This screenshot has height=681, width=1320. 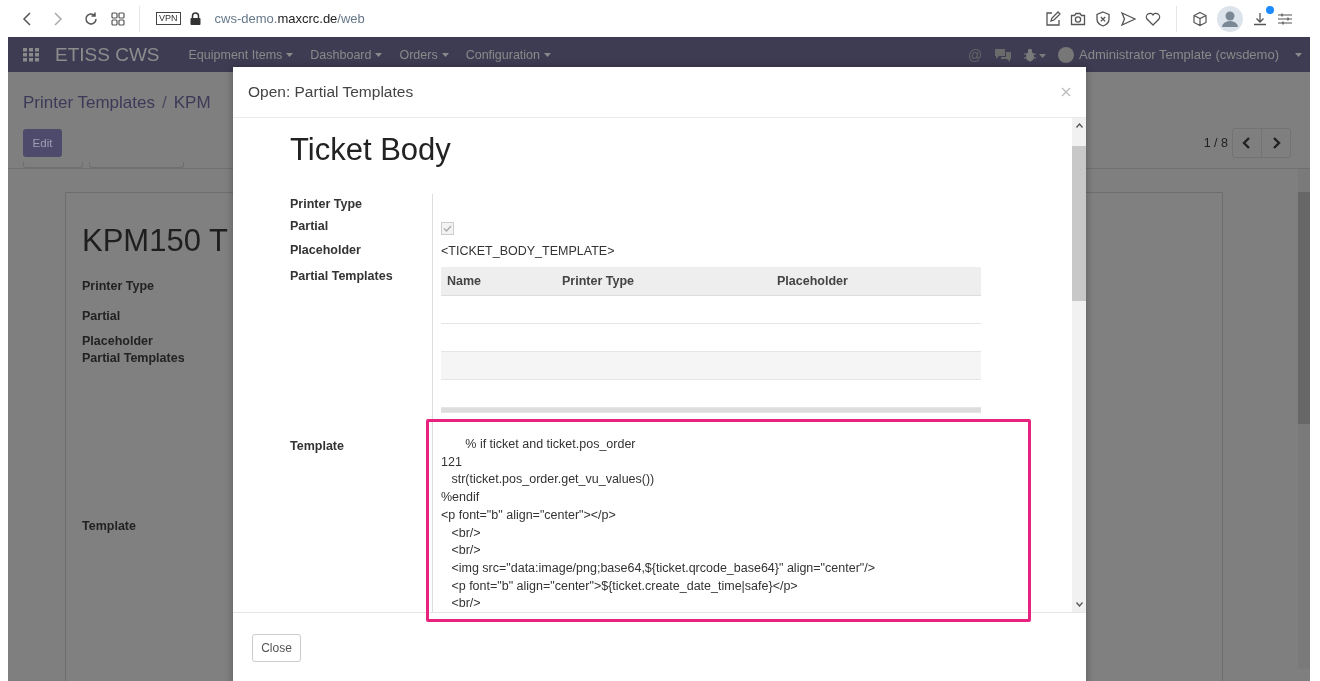 What do you see at coordinates (876, 281) in the screenshot?
I see `column-header: Placeholder` at bounding box center [876, 281].